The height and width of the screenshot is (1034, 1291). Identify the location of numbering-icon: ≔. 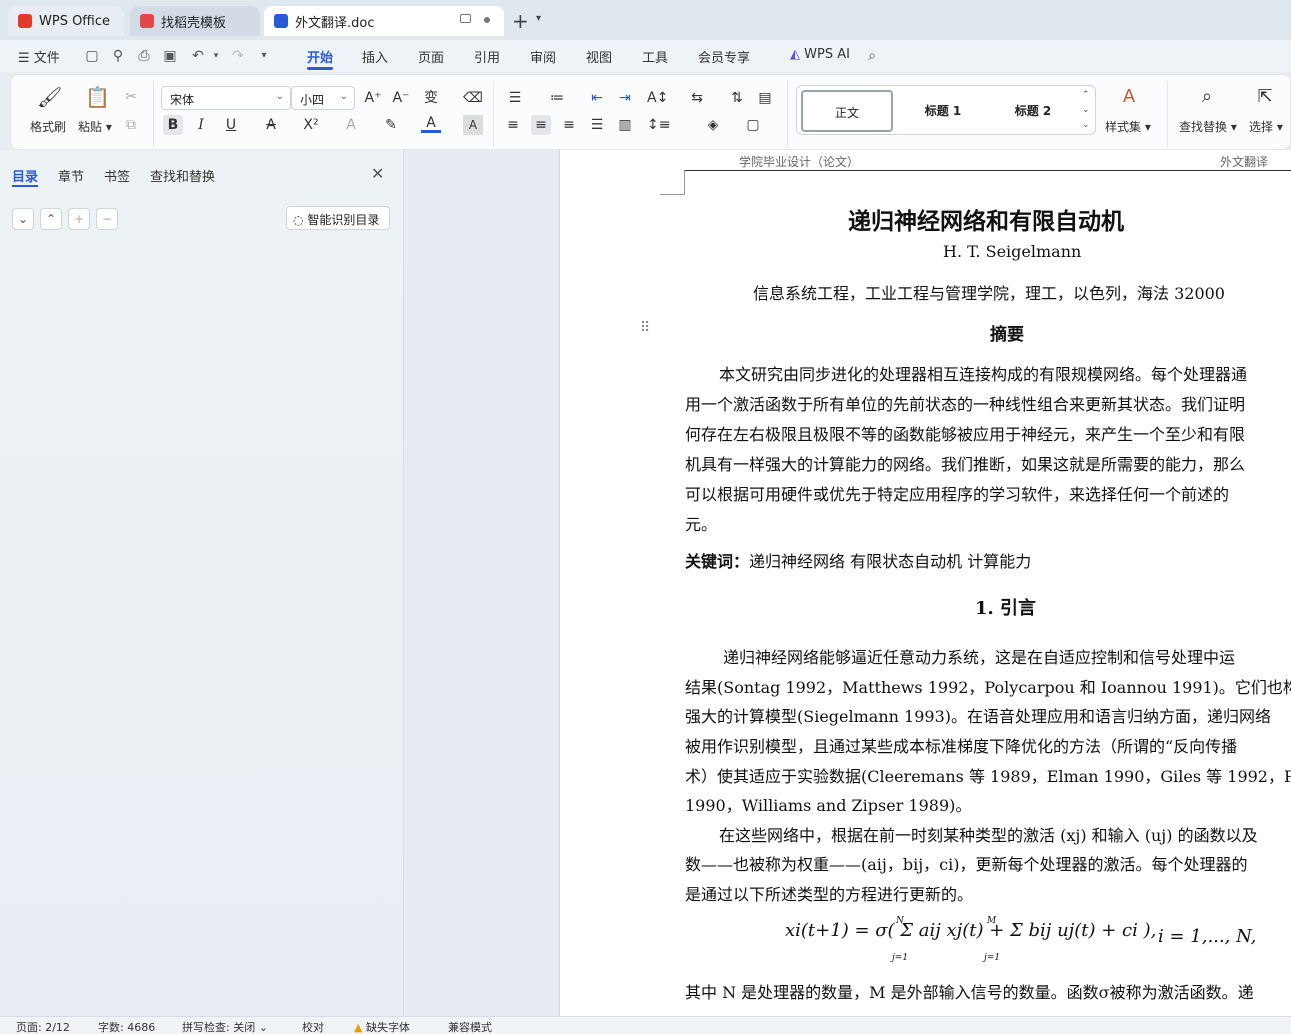
(557, 98).